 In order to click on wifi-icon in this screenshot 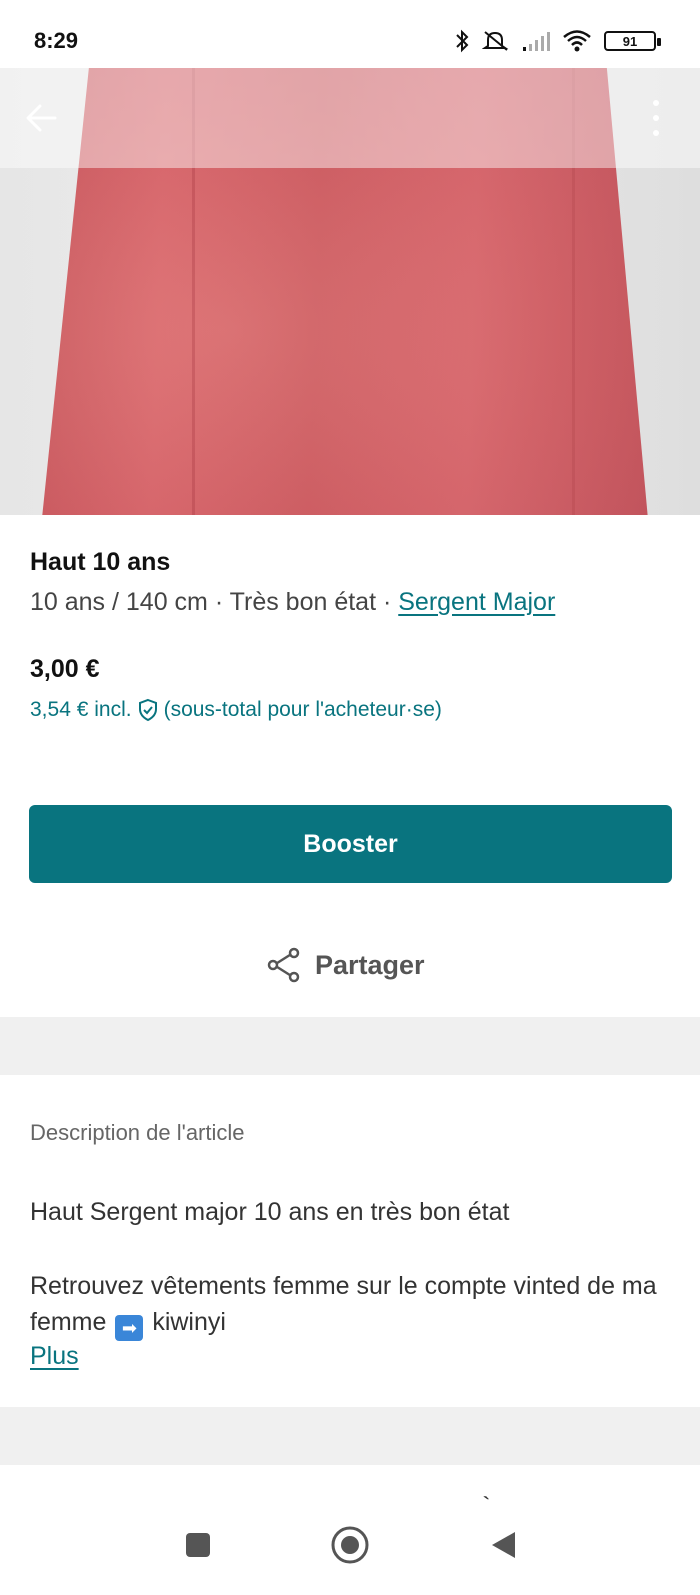, I will do `click(577, 41)`.